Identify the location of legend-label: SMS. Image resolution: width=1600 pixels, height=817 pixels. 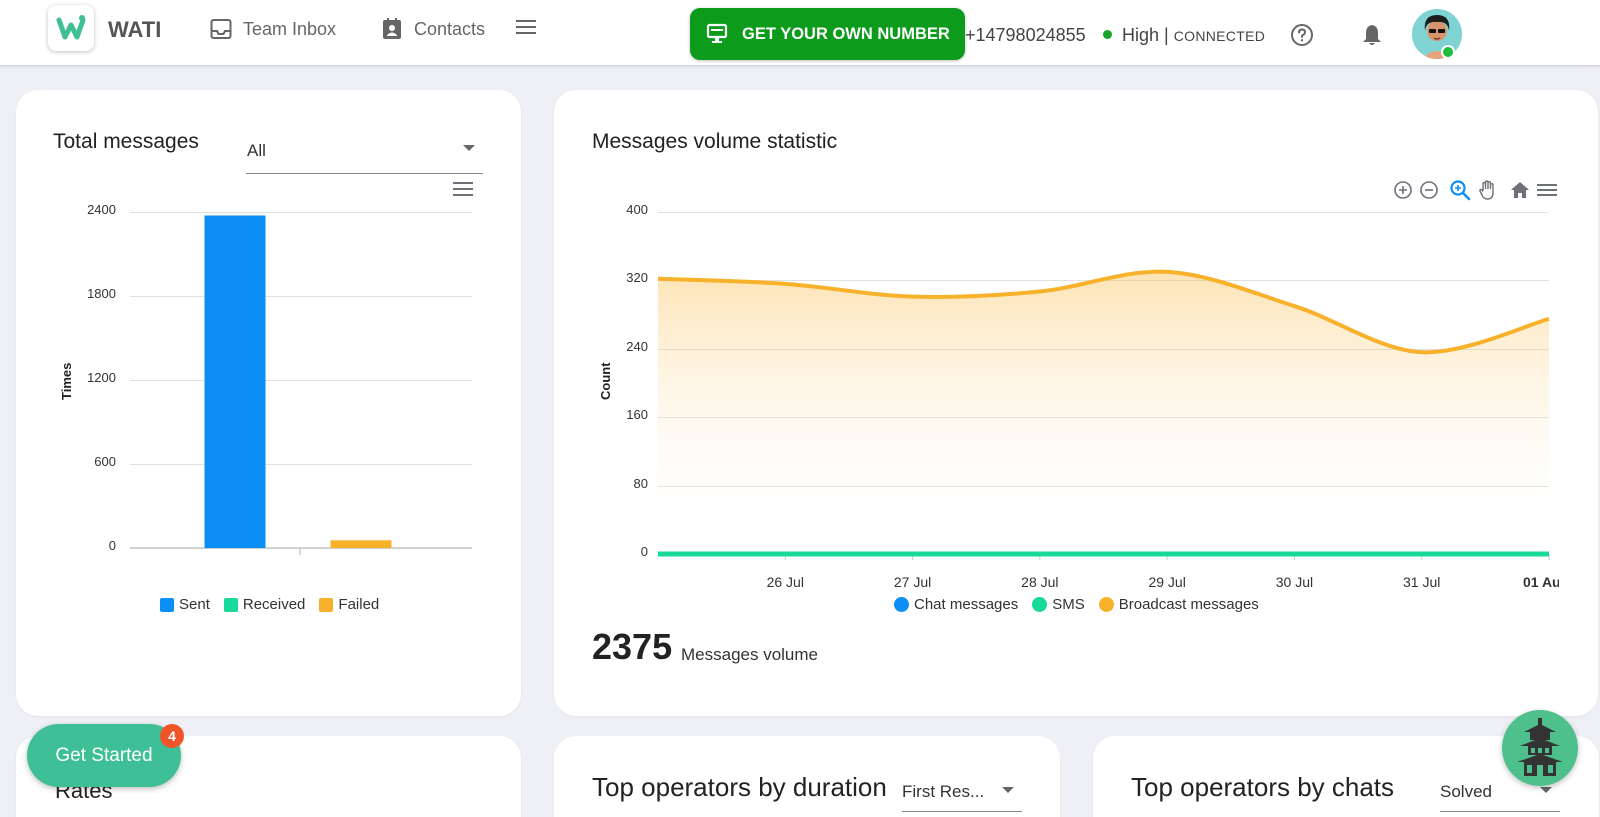
(1068, 604).